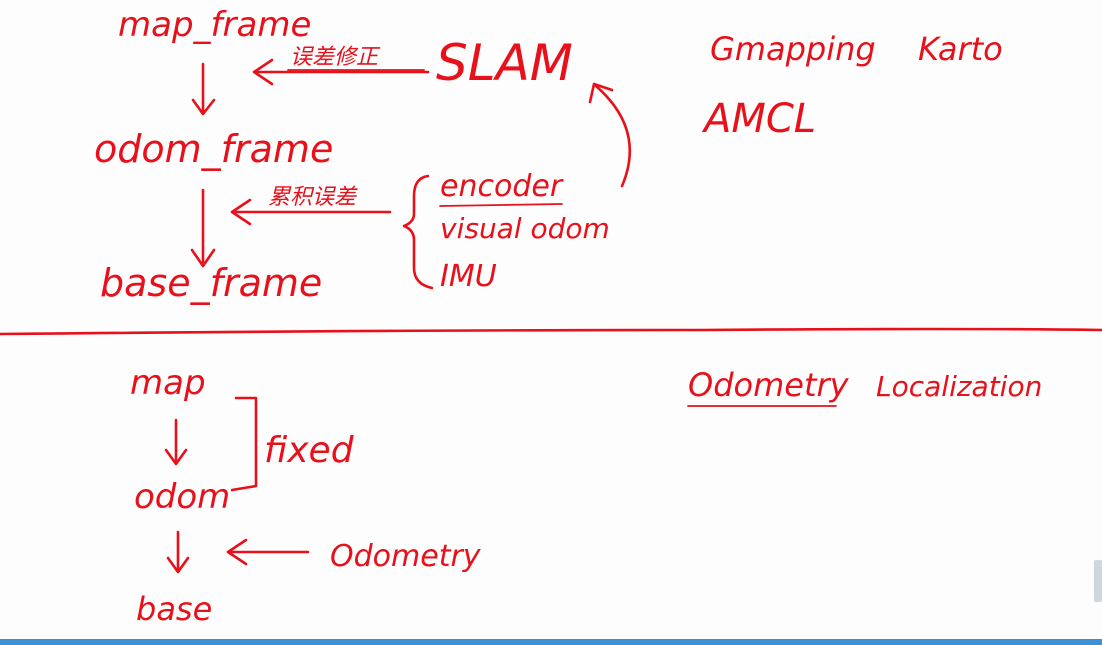 This screenshot has height=645, width=1102. I want to click on base-frame-label: base_frame, so click(211, 283).